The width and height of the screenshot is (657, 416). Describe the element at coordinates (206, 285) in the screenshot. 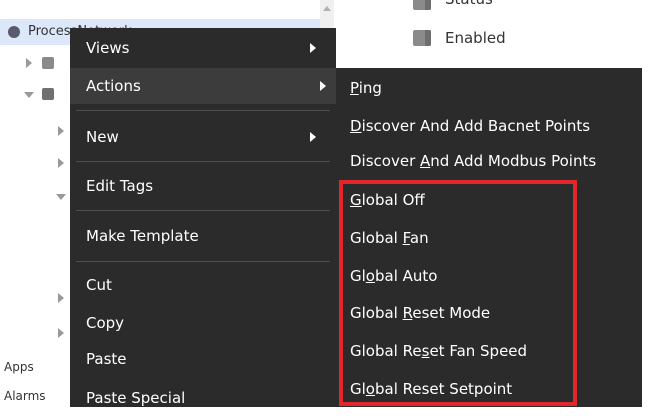

I see `menu-item-cut: Cut` at that location.